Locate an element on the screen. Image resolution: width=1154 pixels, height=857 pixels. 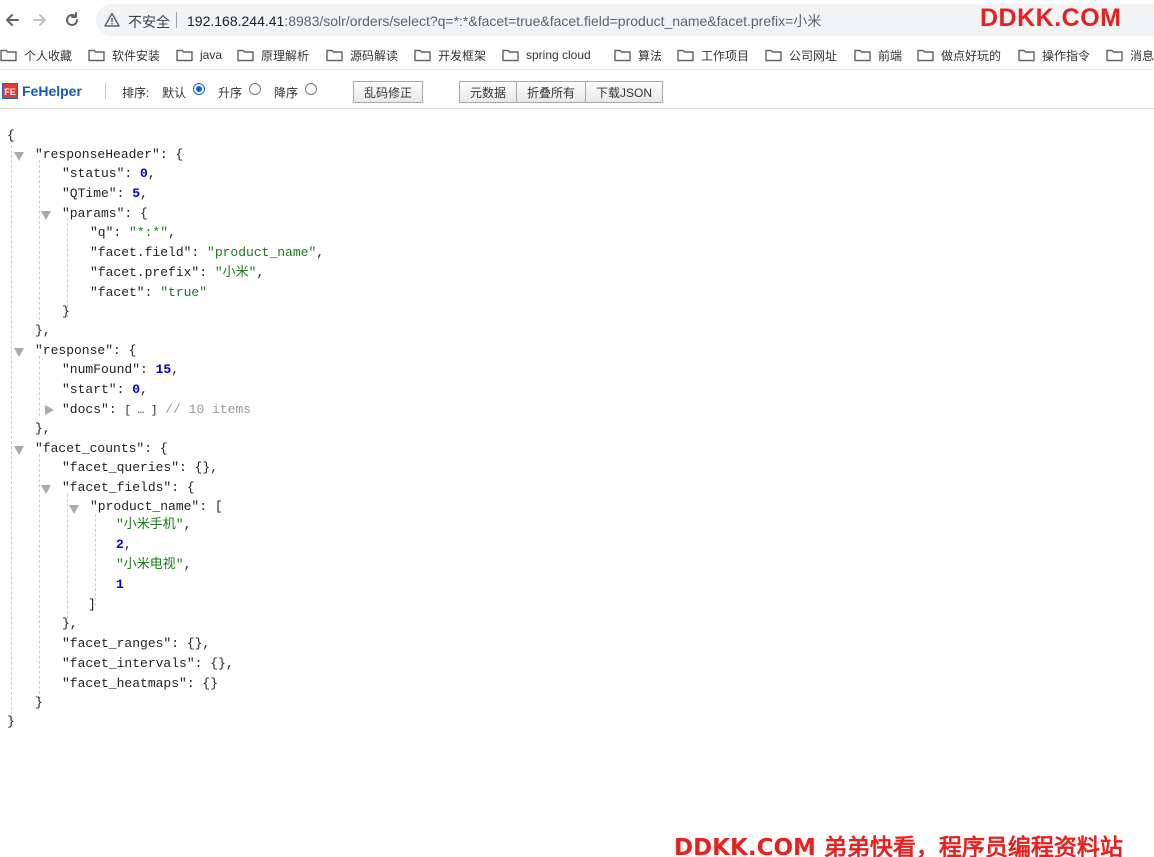
bookmark-folder: 软件安装 is located at coordinates (124, 55).